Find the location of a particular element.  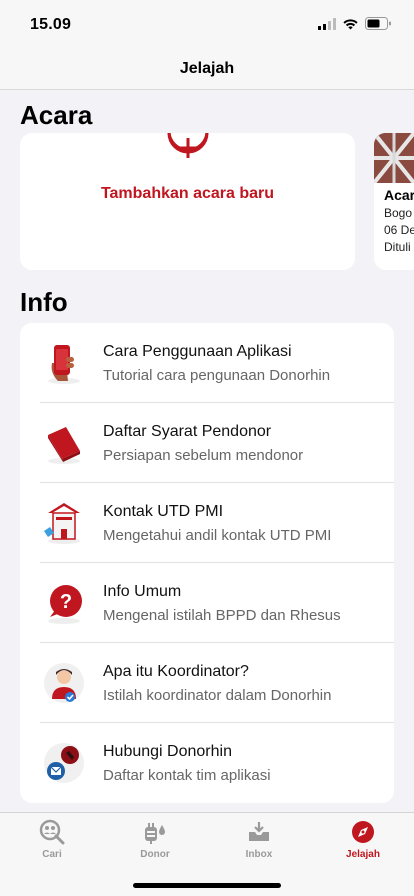

home-indicator is located at coordinates (207, 885).